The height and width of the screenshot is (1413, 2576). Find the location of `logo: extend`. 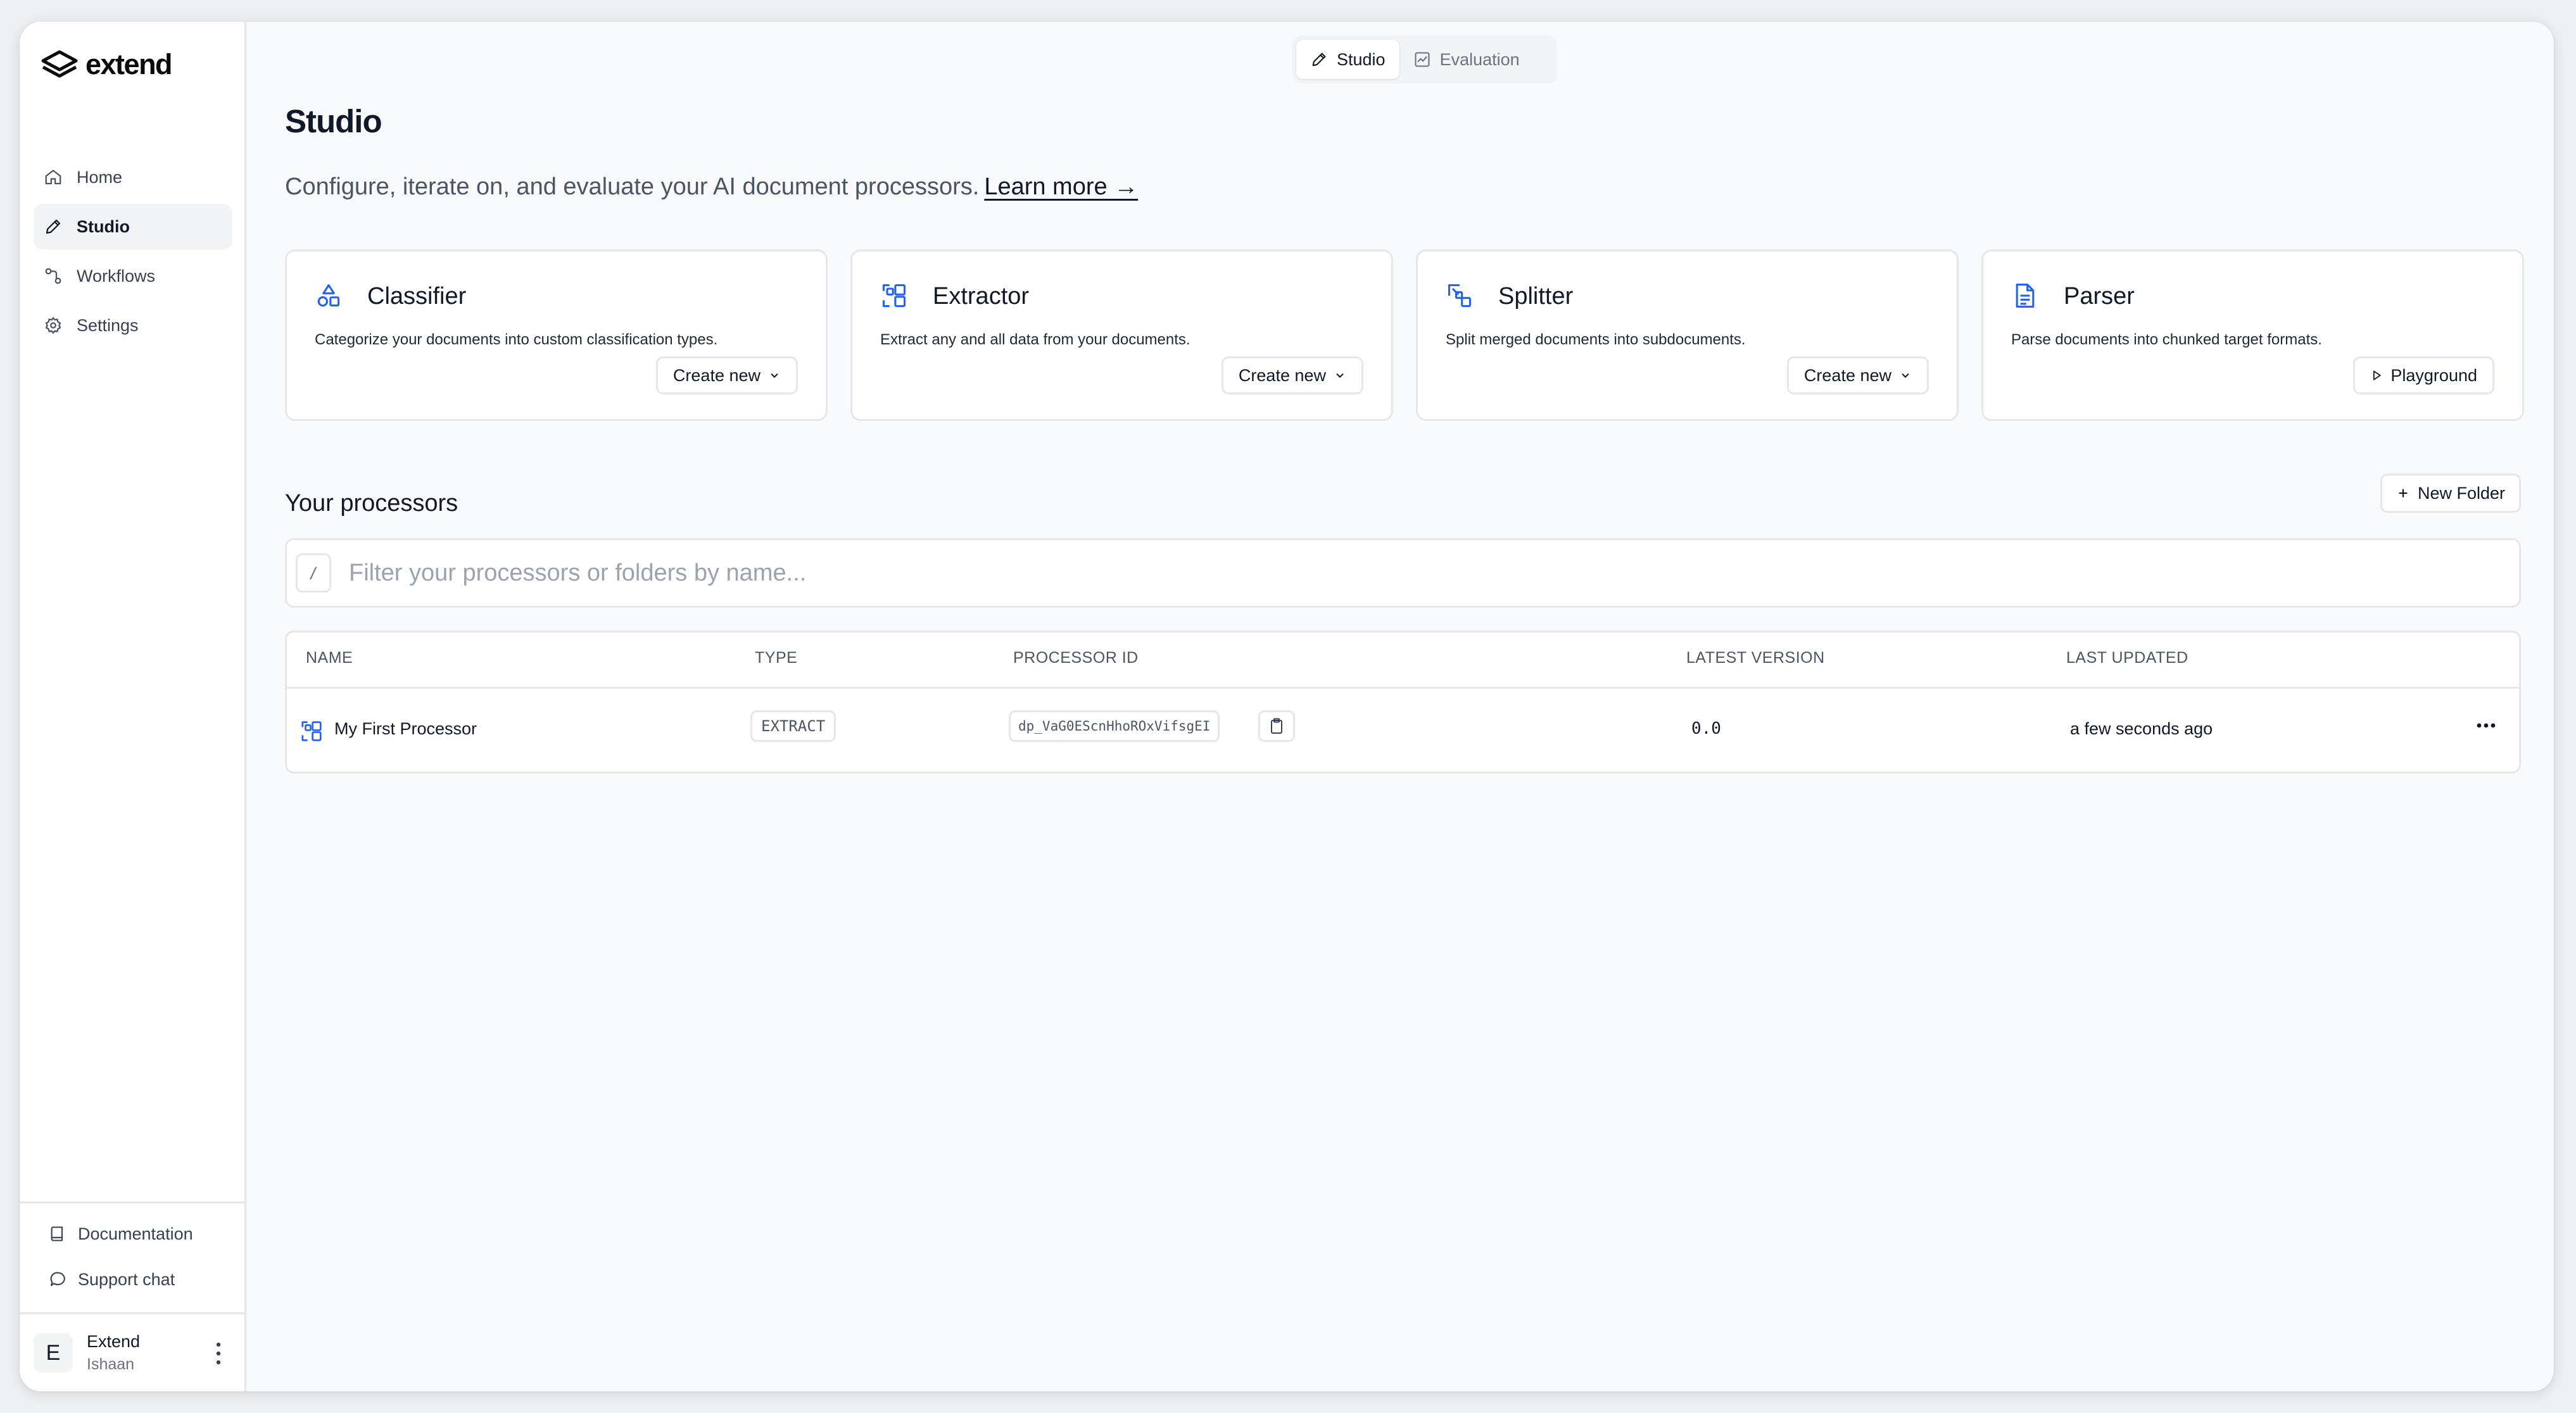

logo: extend is located at coordinates (106, 65).